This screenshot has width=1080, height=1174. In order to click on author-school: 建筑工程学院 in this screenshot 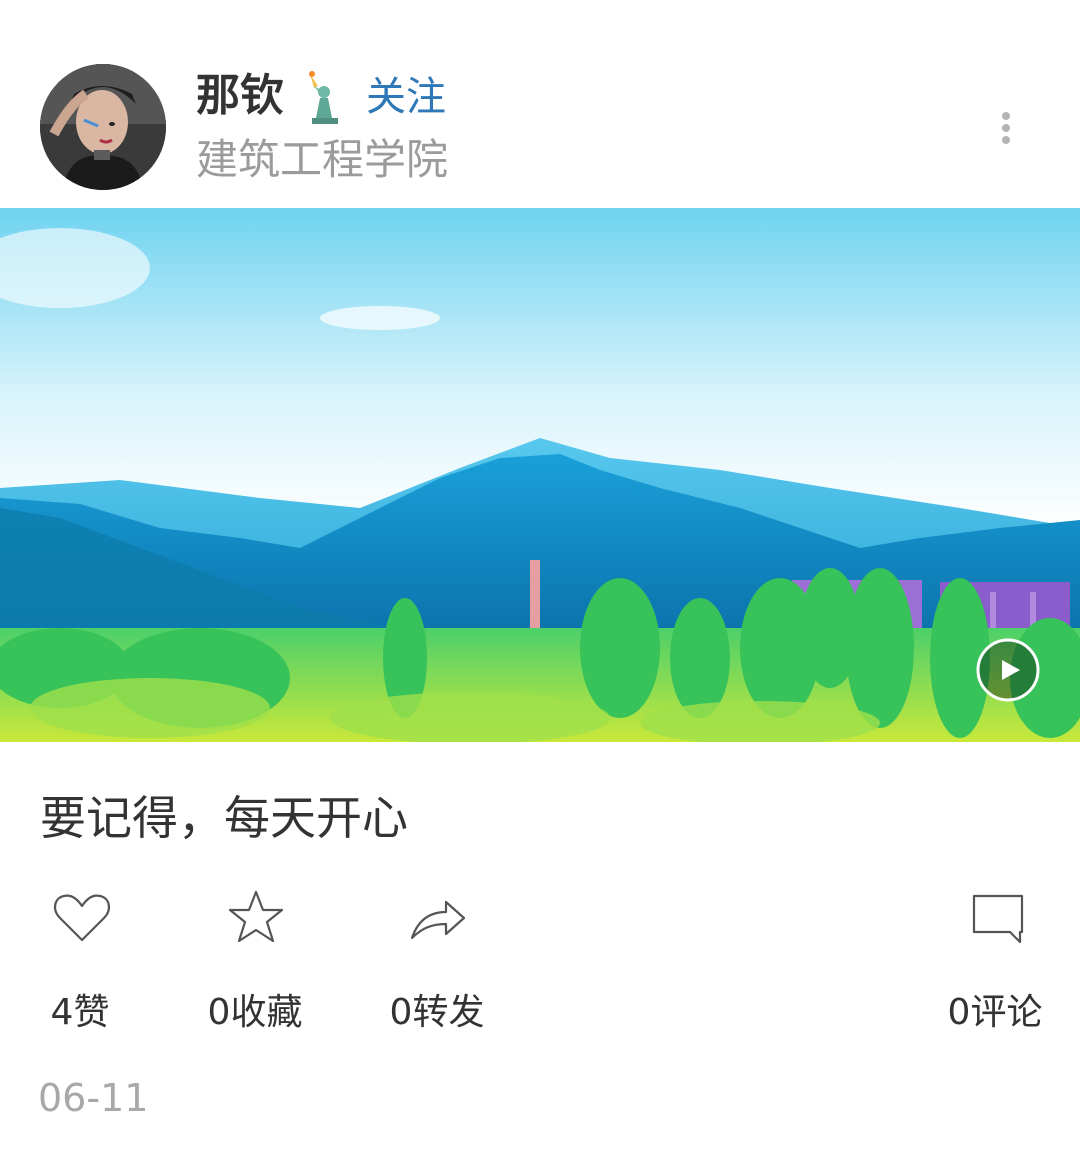, I will do `click(322, 159)`.